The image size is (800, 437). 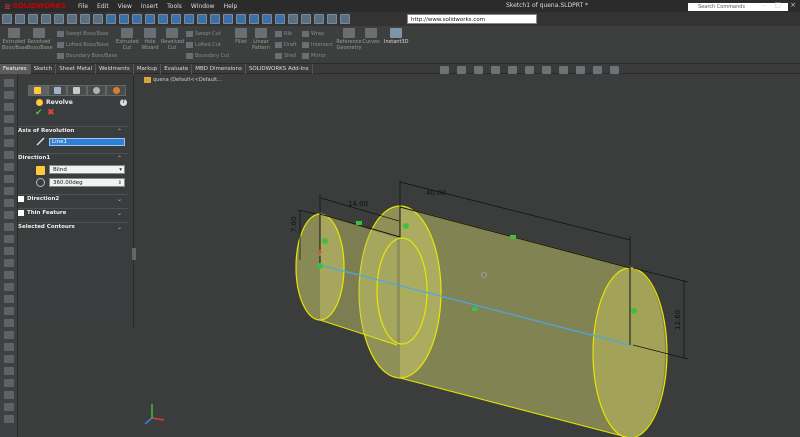 What do you see at coordinates (154, 414) in the screenshot?
I see `reference-triad-icon` at bounding box center [154, 414].